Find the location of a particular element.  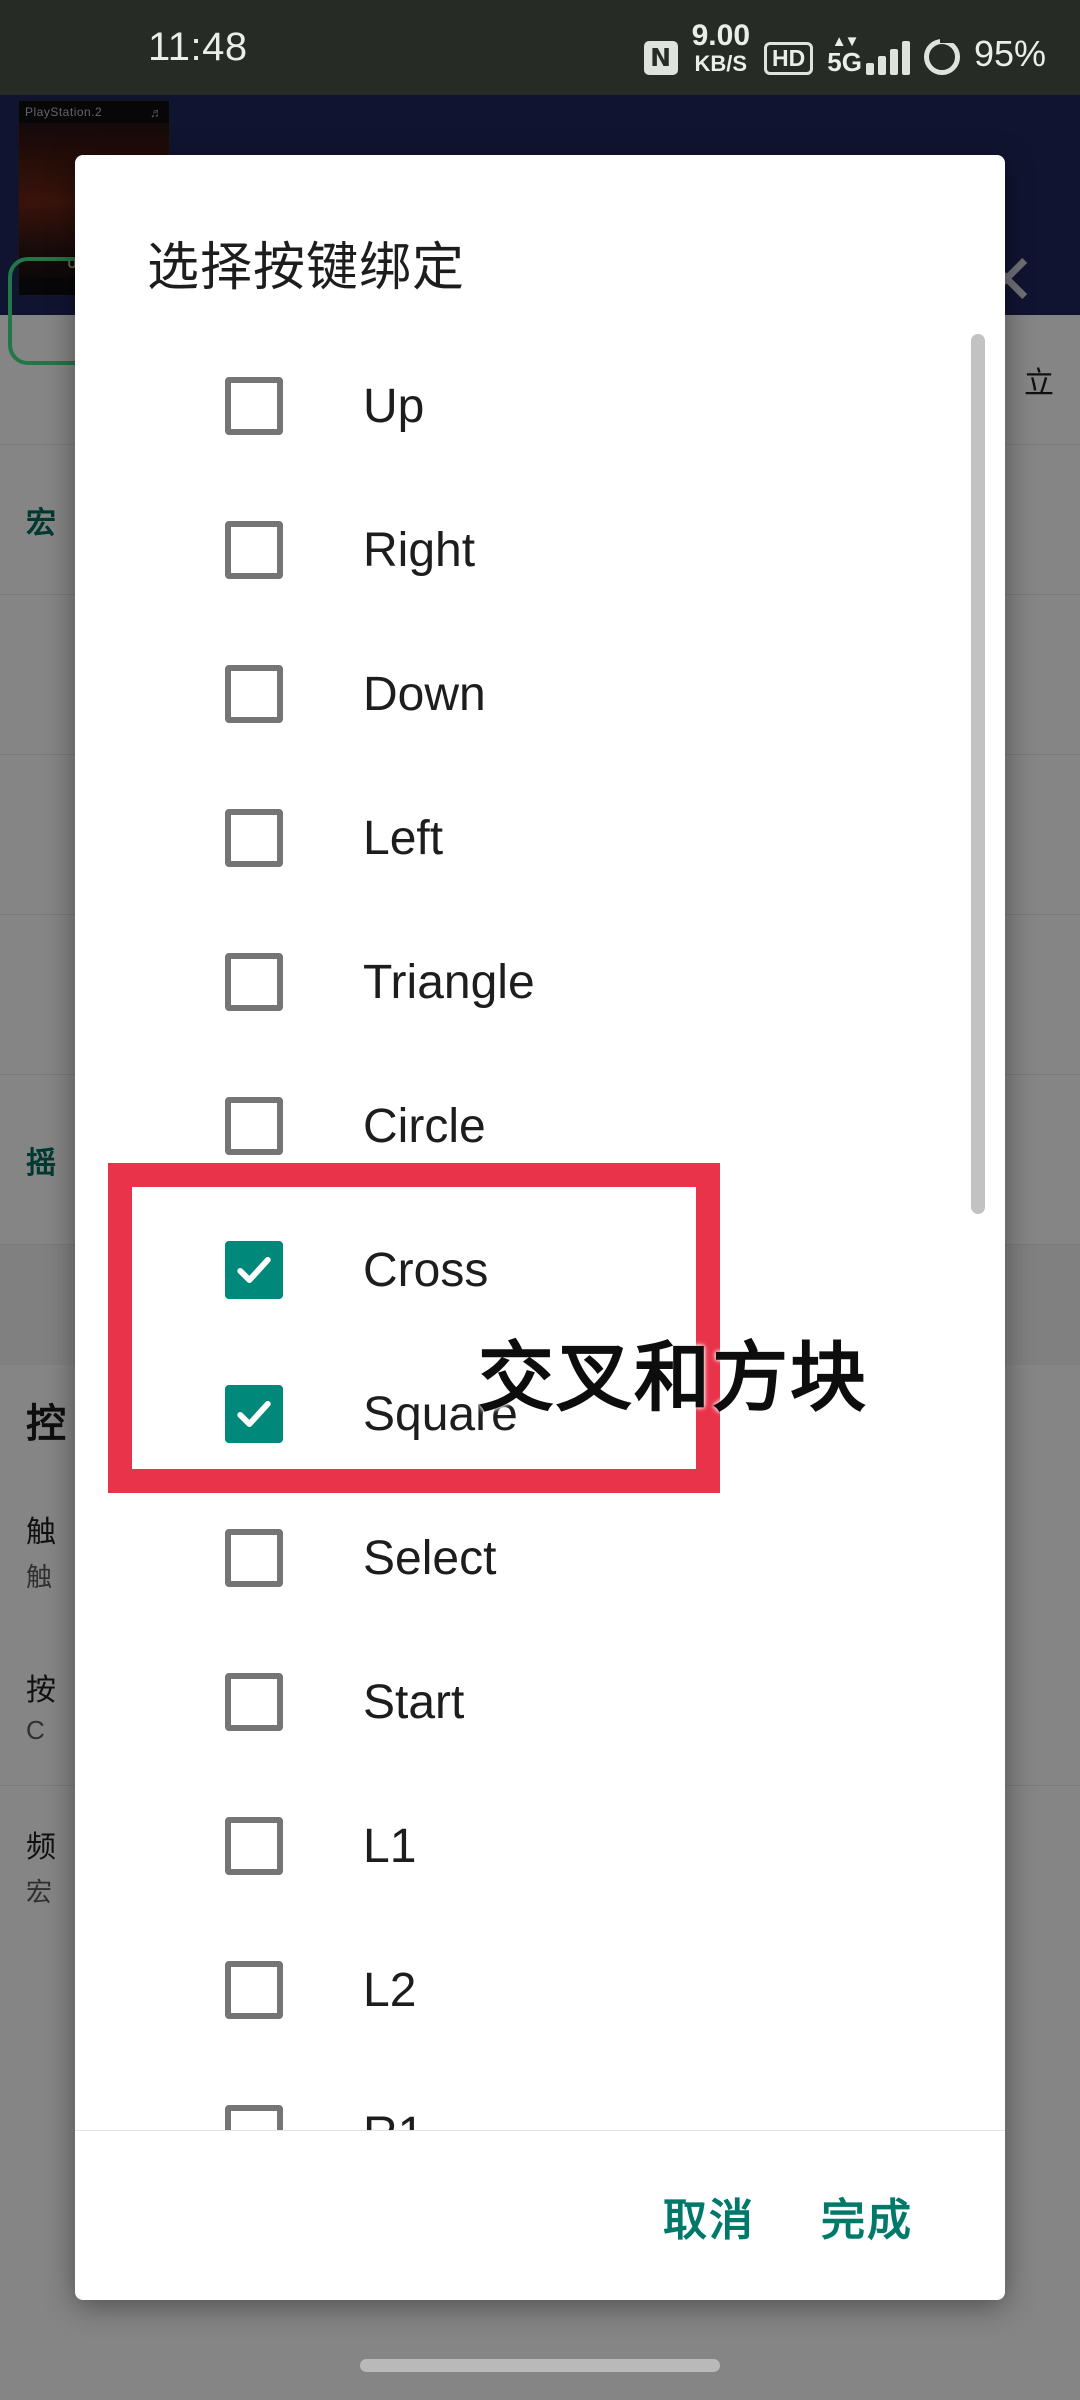

key-binding-label: Triangle is located at coordinates (449, 982).